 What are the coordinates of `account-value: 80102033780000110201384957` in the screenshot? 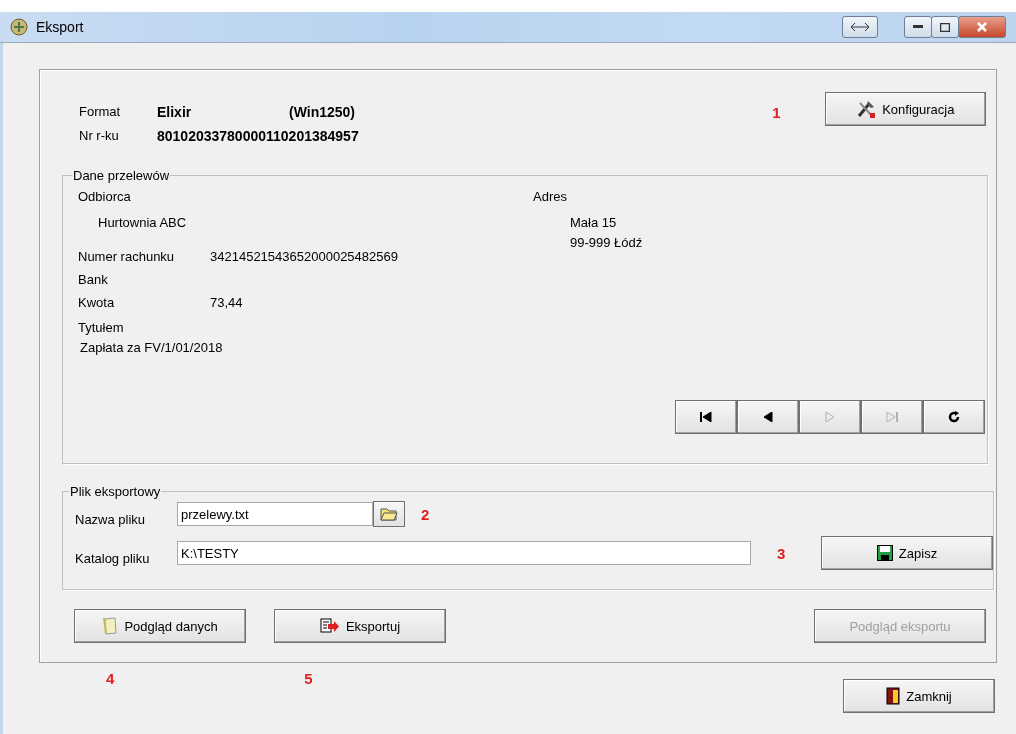 It's located at (258, 136).